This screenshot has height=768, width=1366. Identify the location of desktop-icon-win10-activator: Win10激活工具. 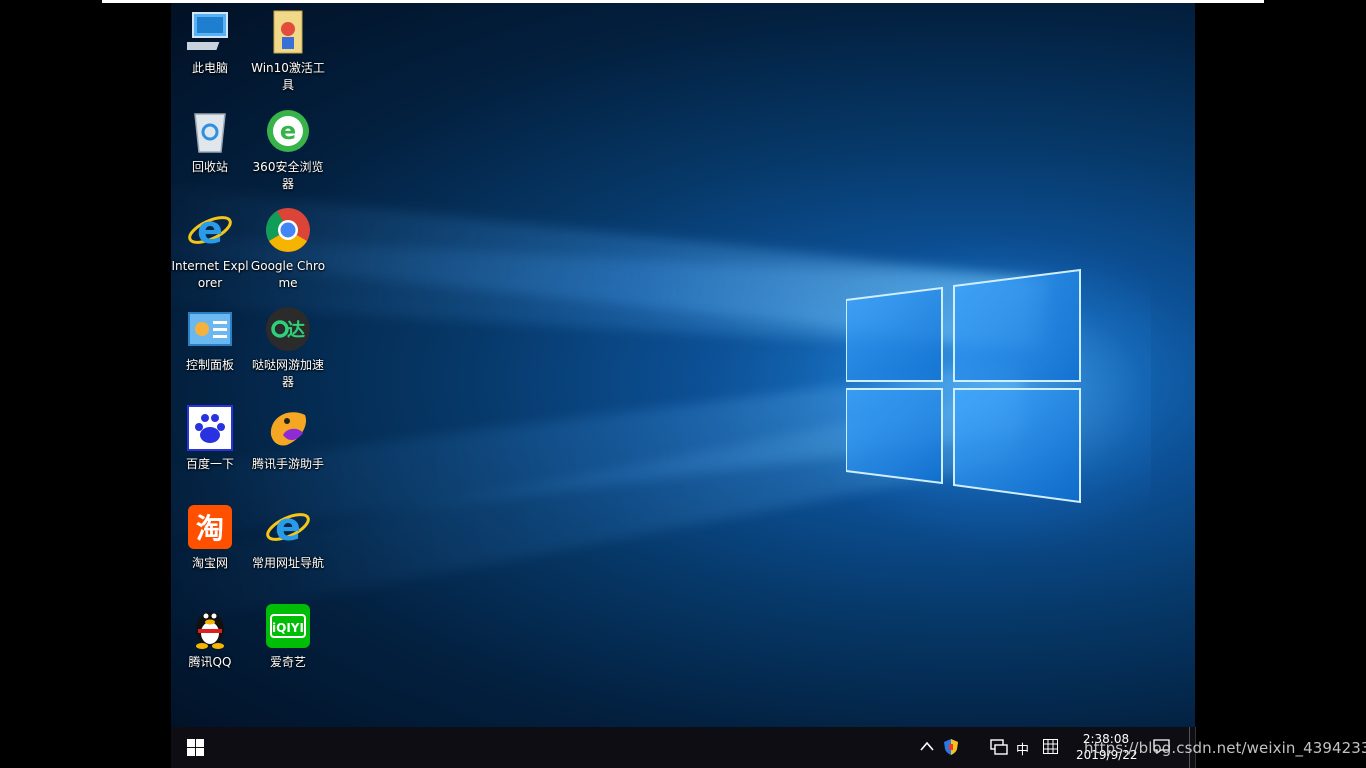
(288, 51).